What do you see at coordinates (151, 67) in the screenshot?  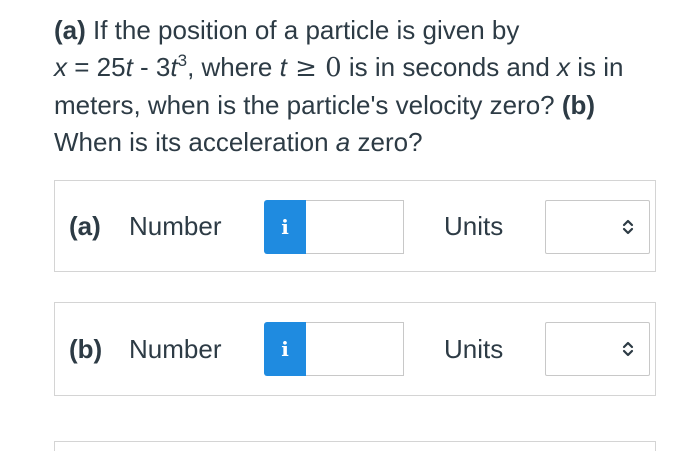 I see `eq-part: - 3` at bounding box center [151, 67].